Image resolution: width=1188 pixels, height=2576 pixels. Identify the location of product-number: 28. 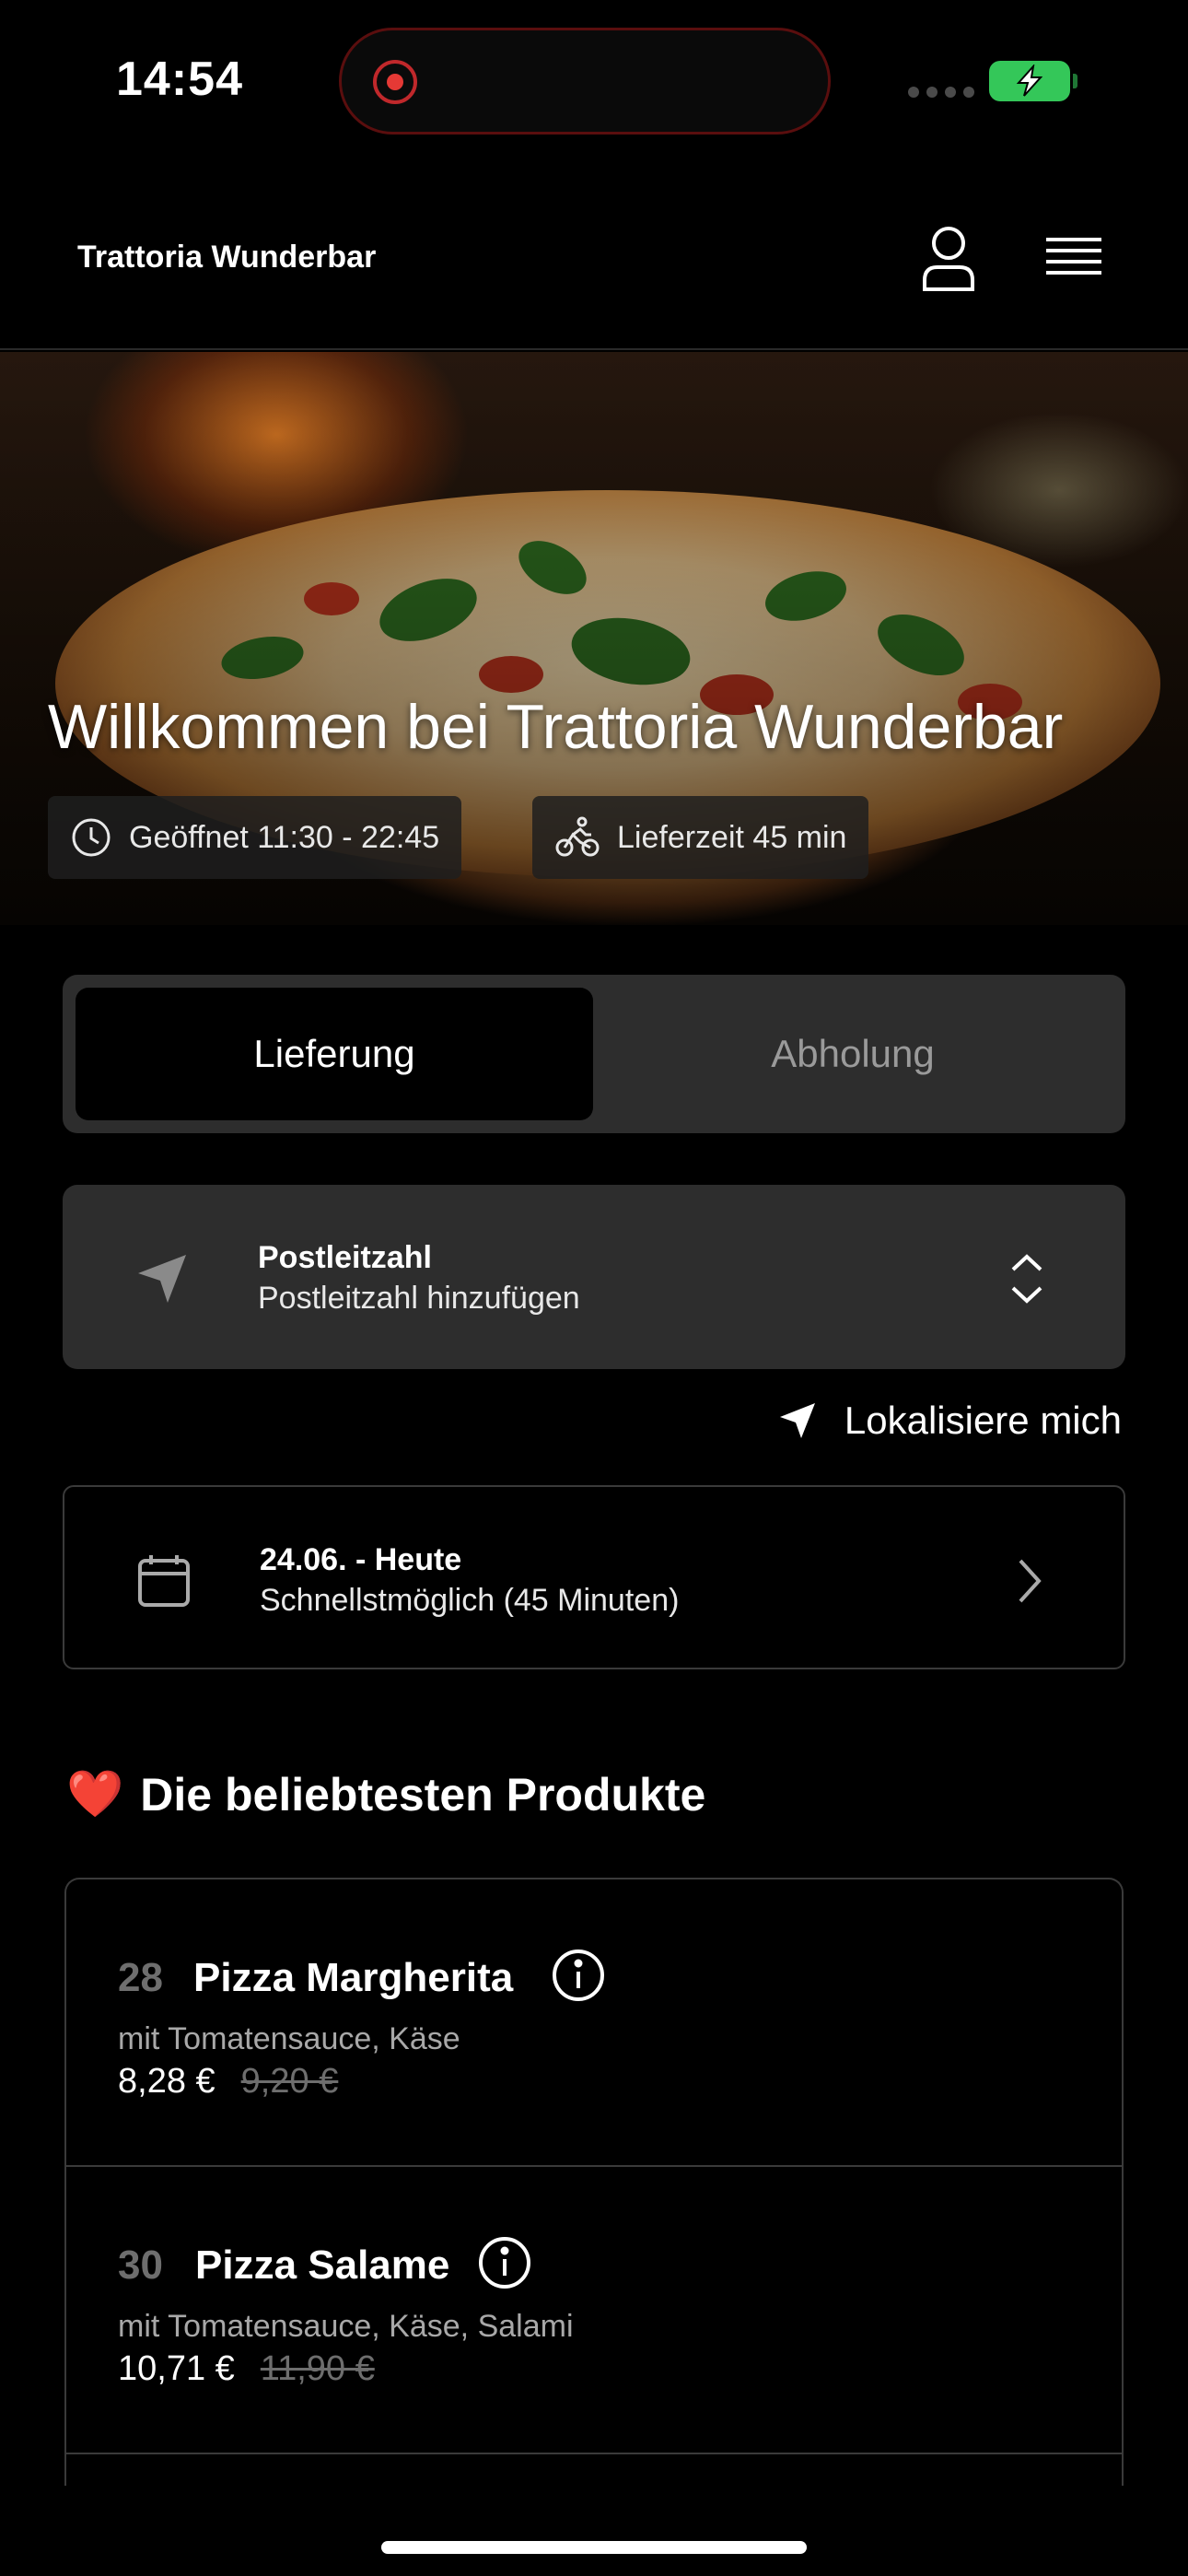
(140, 1978).